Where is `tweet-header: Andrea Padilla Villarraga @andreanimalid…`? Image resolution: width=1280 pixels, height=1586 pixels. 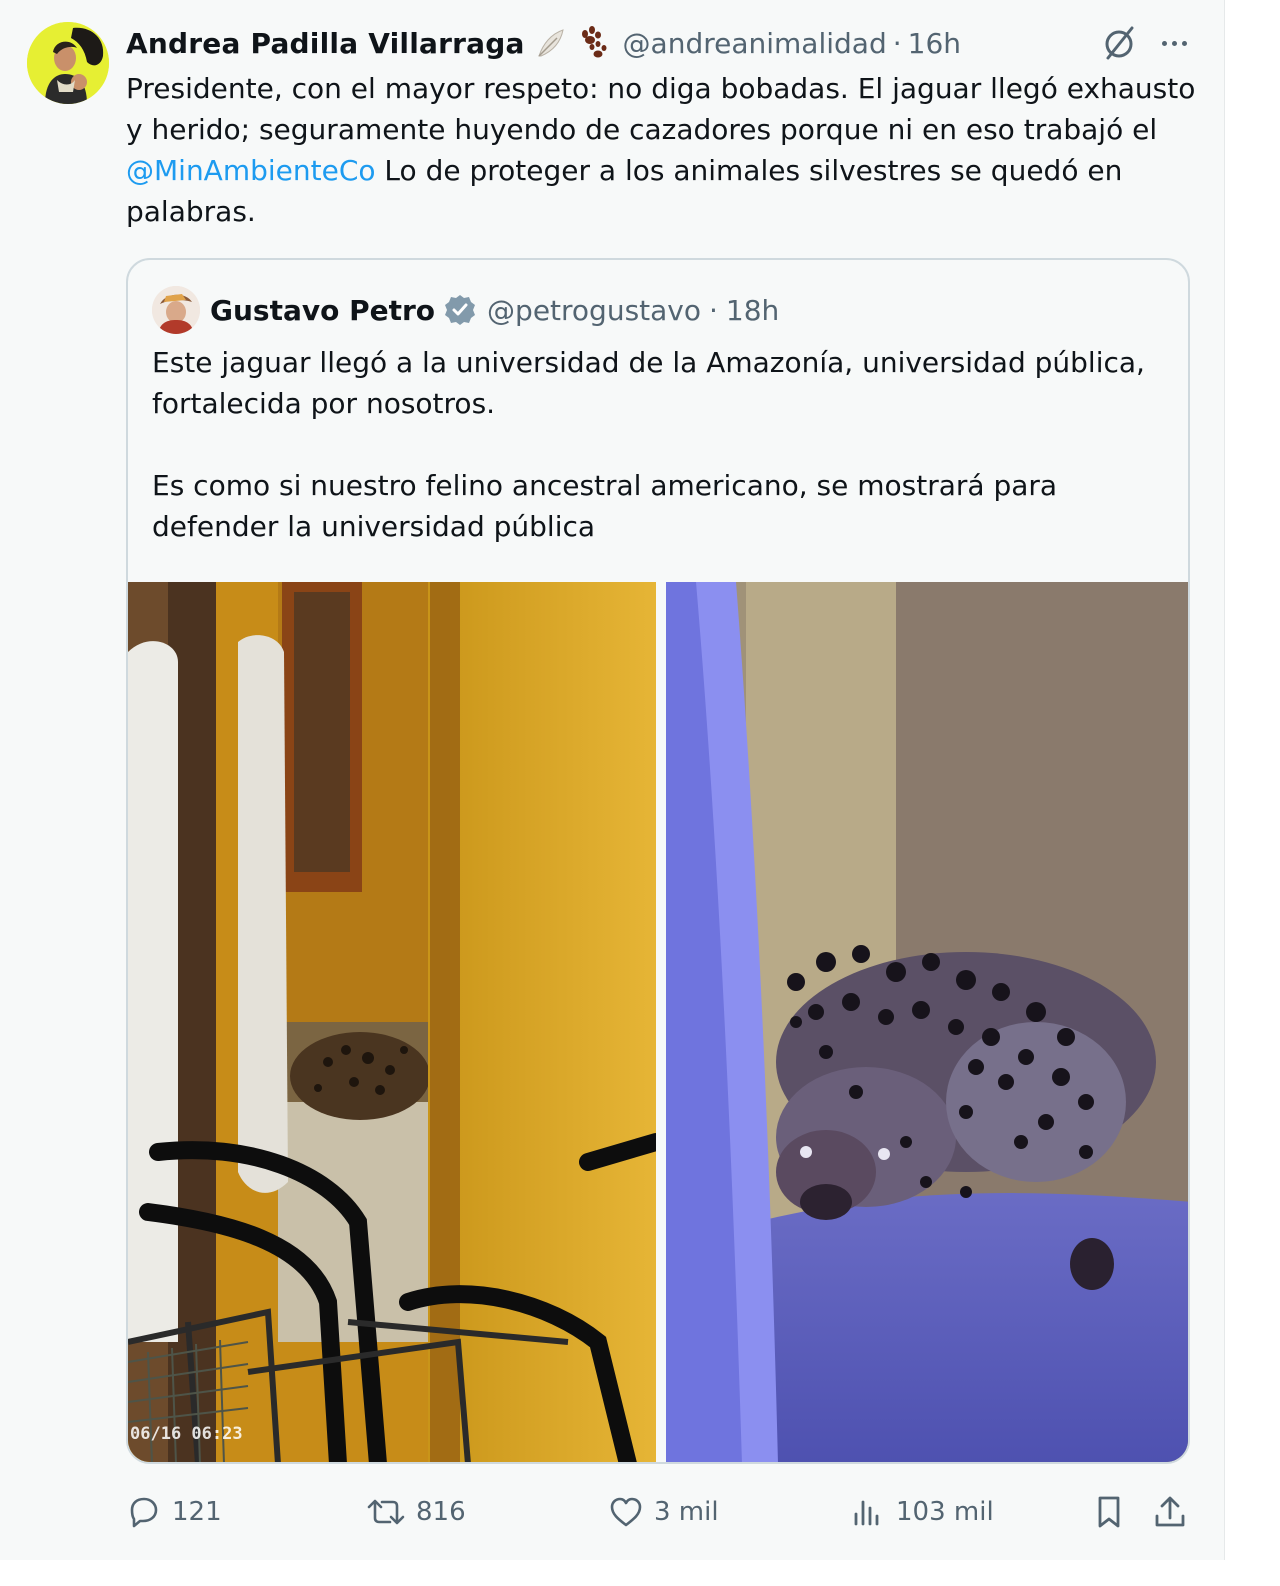
tweet-header: Andrea Padilla Villarraga @andreanimalid… is located at coordinates (656, 43).